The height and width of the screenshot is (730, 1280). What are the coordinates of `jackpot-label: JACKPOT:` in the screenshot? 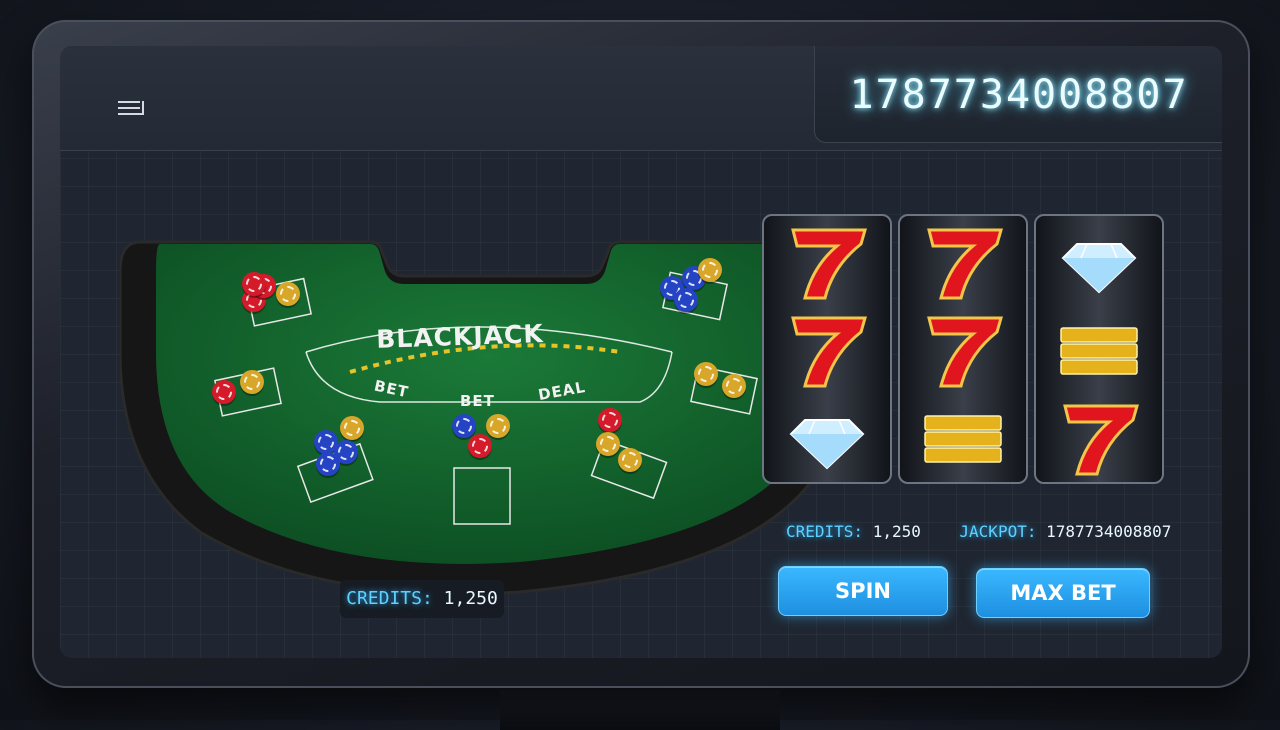 It's located at (998, 531).